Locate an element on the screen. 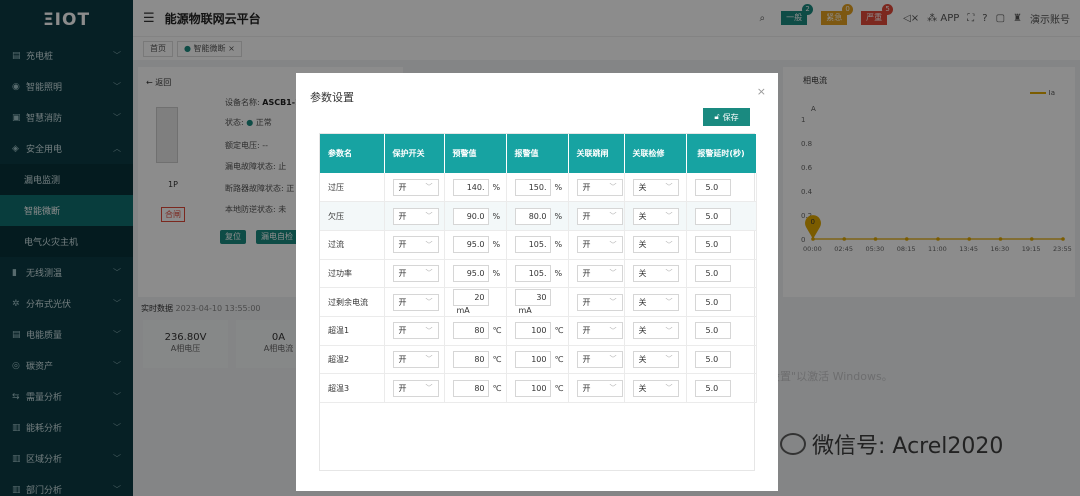 This screenshot has height=496, width=1080. warn-cell: 95.0% is located at coordinates (475, 274).